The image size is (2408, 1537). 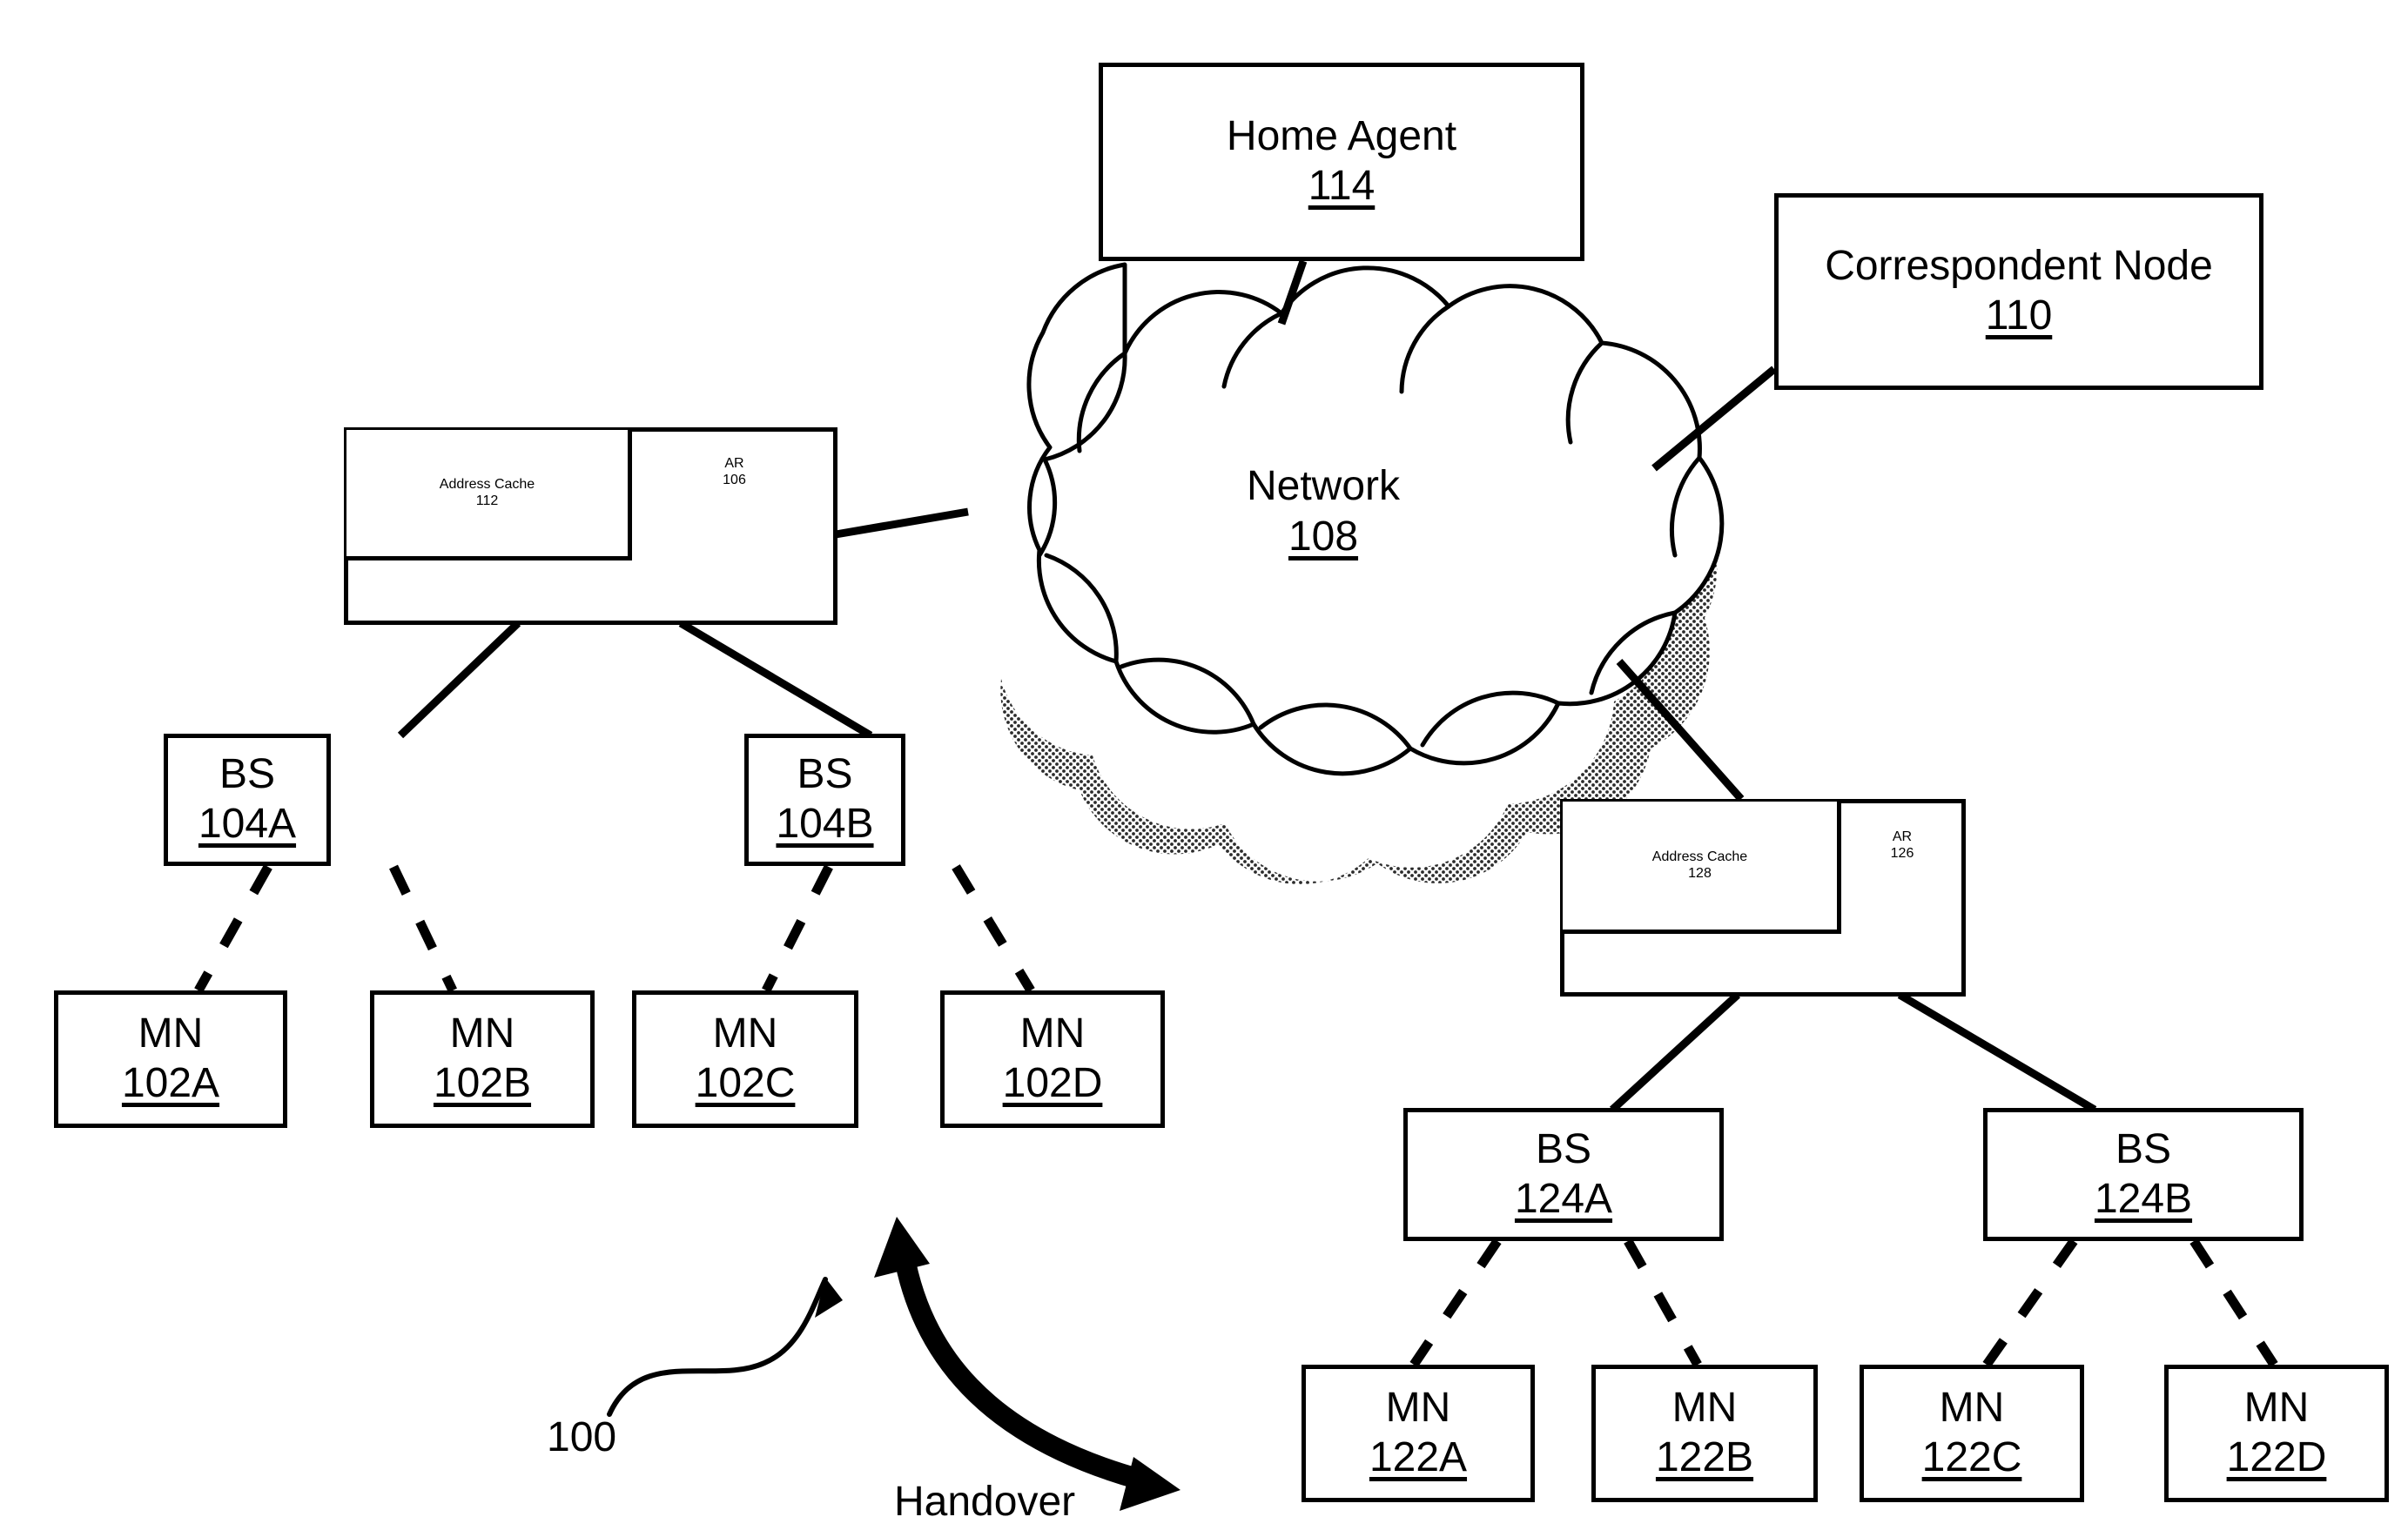 I want to click on node-correspondent-node: Correspondent Node 110, so click(x=2018, y=291).